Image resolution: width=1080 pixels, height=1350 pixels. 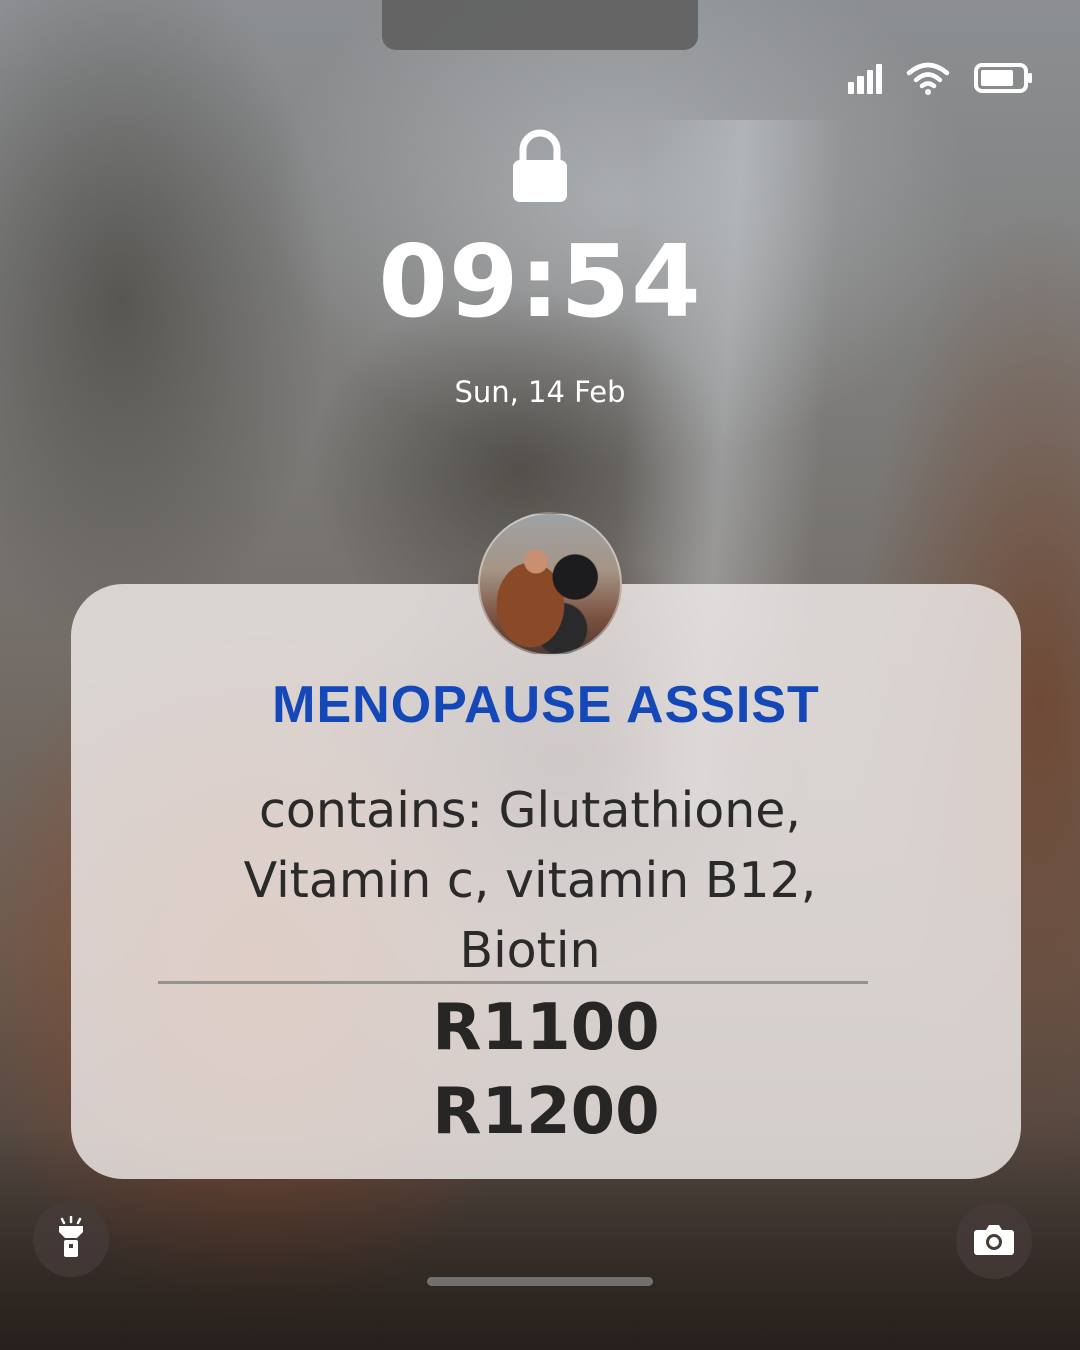 I want to click on camera-icon, so click(x=994, y=1241).